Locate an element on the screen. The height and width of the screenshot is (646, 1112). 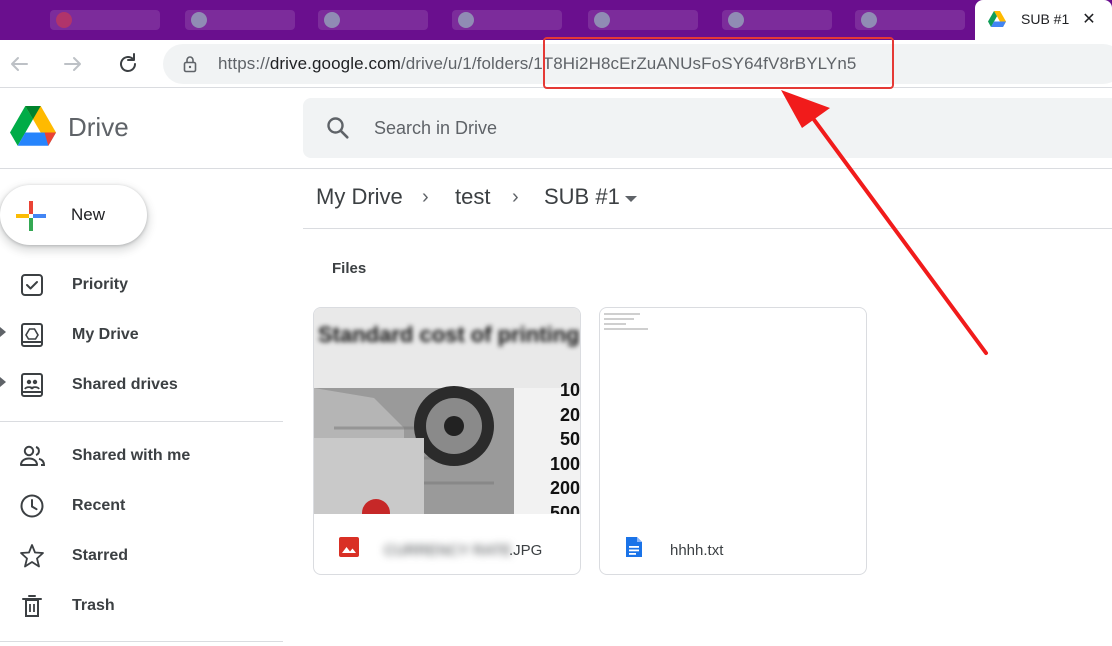
google-drive-favicon-icon is located at coordinates (997, 19).